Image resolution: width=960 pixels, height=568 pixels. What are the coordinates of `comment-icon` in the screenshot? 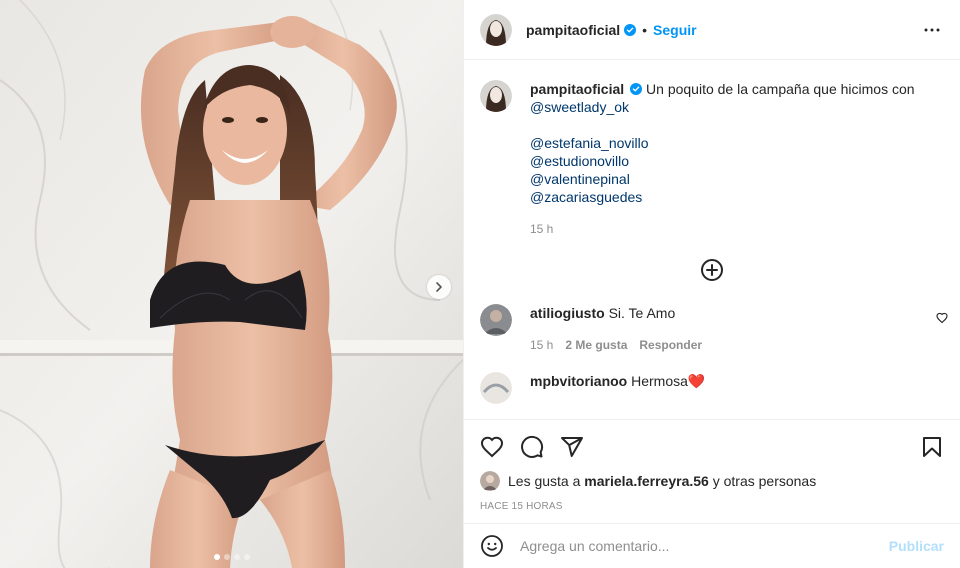 It's located at (532, 447).